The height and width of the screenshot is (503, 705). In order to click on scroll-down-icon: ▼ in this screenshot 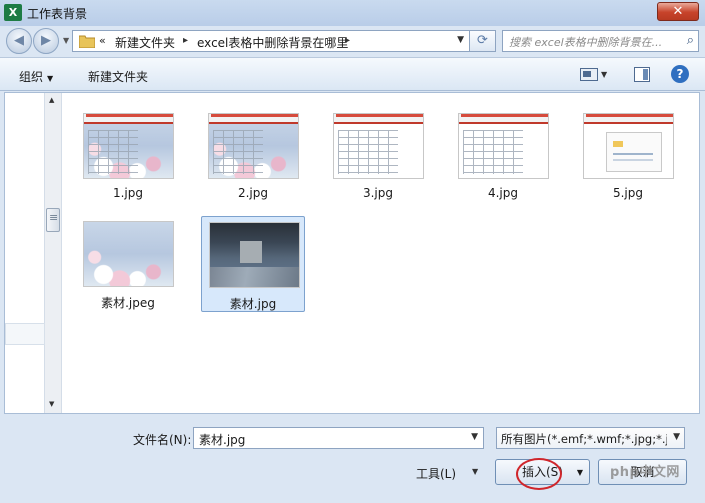, I will do `click(51, 404)`.